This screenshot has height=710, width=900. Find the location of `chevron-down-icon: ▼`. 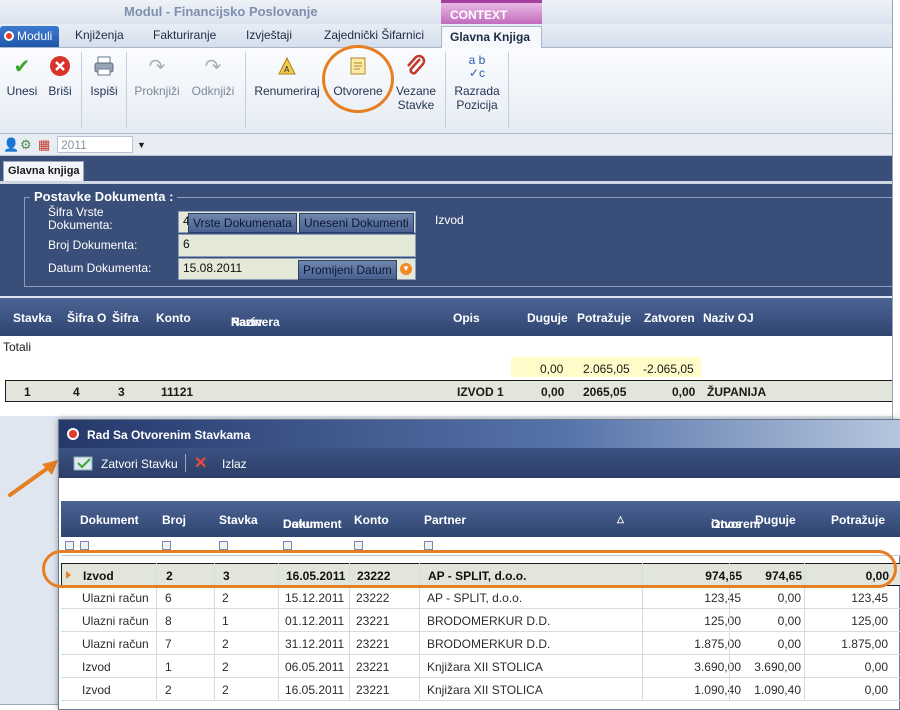

chevron-down-icon: ▼ is located at coordinates (406, 269).